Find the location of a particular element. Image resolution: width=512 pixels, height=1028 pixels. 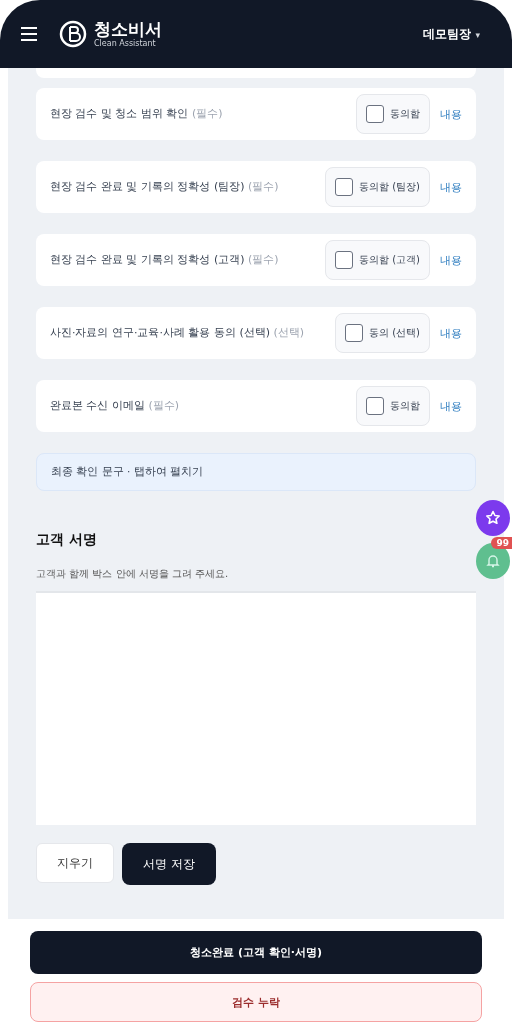

consent-label: 완료본 수신 이메일 is located at coordinates (97, 405).